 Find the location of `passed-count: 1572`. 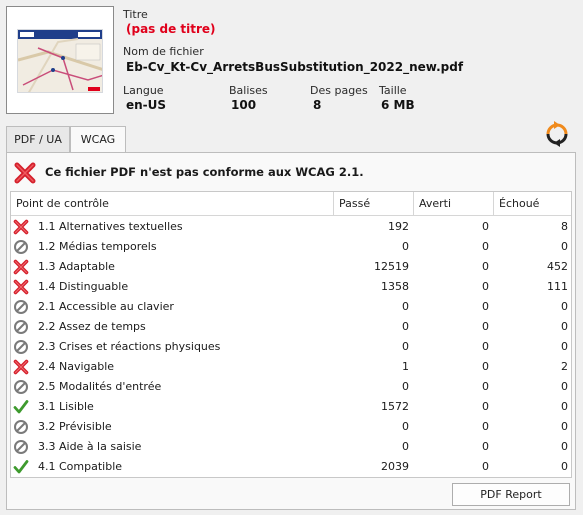

passed-count: 1572 is located at coordinates (395, 406).